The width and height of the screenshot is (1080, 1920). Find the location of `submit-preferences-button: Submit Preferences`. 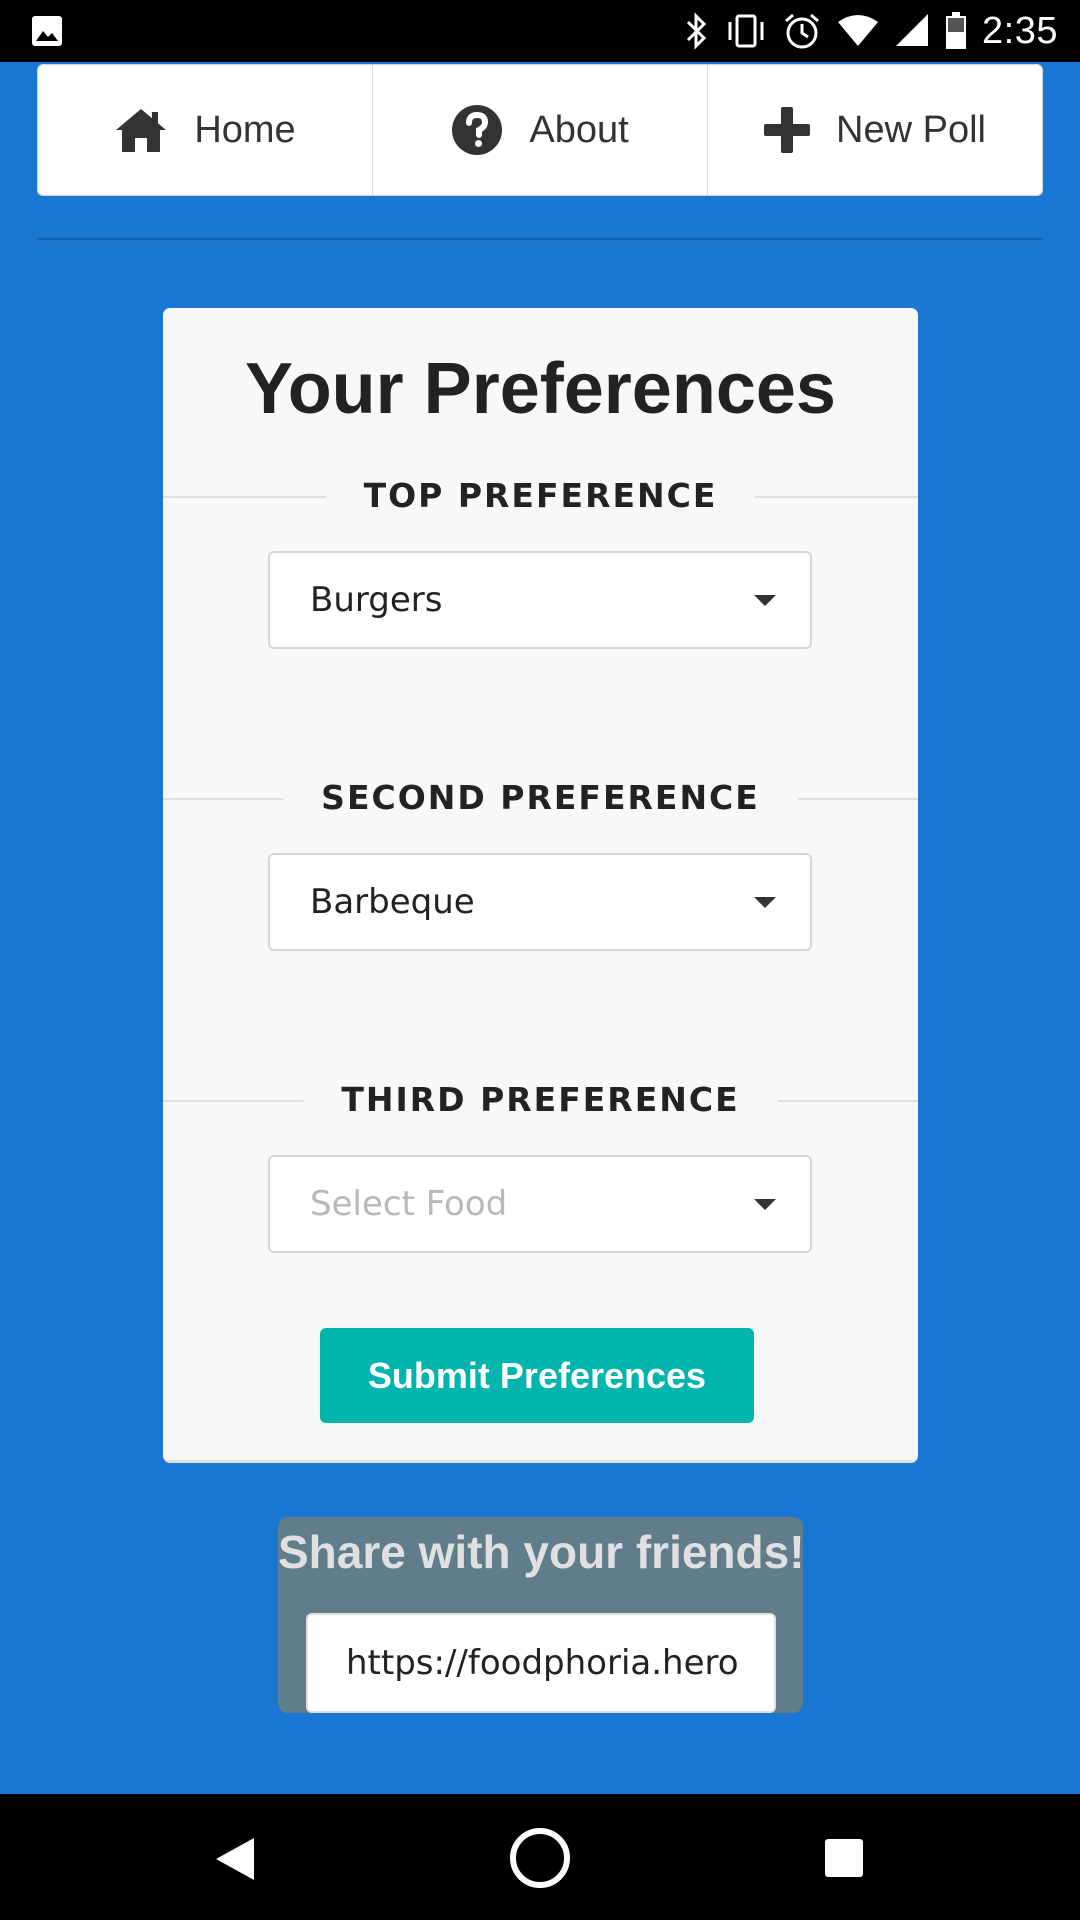

submit-preferences-button: Submit Preferences is located at coordinates (537, 1375).